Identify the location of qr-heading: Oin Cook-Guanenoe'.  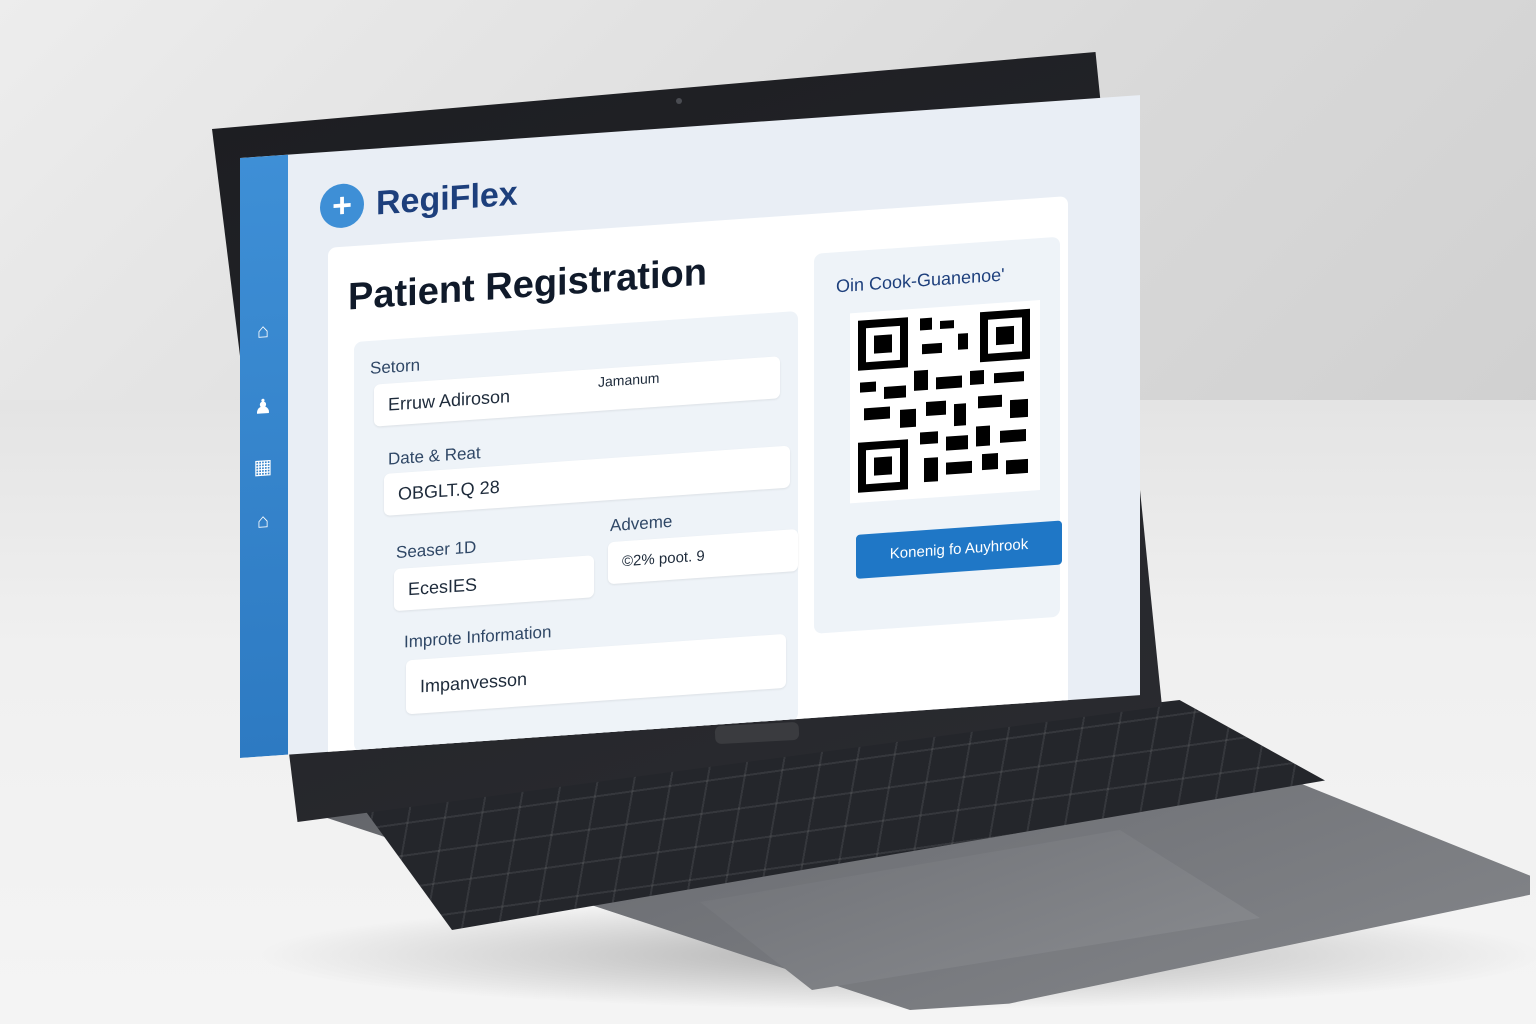
(920, 280).